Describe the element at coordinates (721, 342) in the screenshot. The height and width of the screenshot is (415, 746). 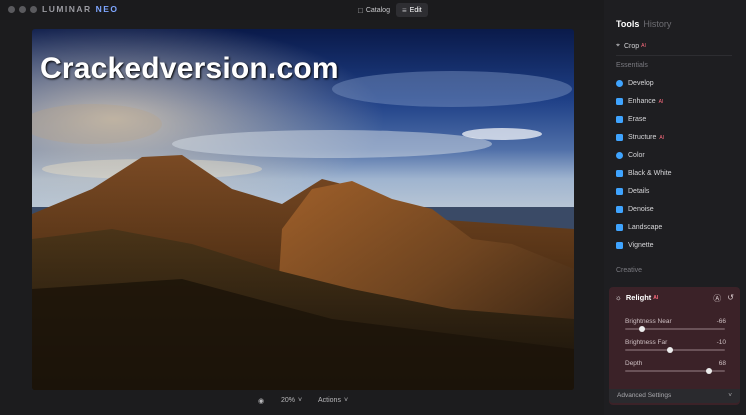
I see `brightness-far-value: -10` at that location.